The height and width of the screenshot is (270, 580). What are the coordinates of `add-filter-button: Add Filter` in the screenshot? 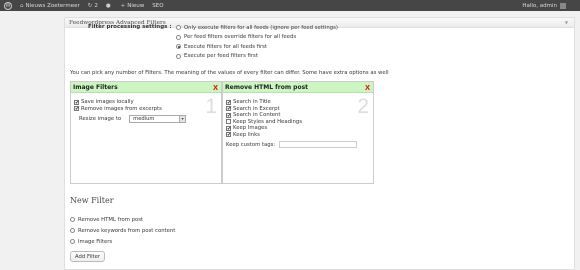 It's located at (88, 256).